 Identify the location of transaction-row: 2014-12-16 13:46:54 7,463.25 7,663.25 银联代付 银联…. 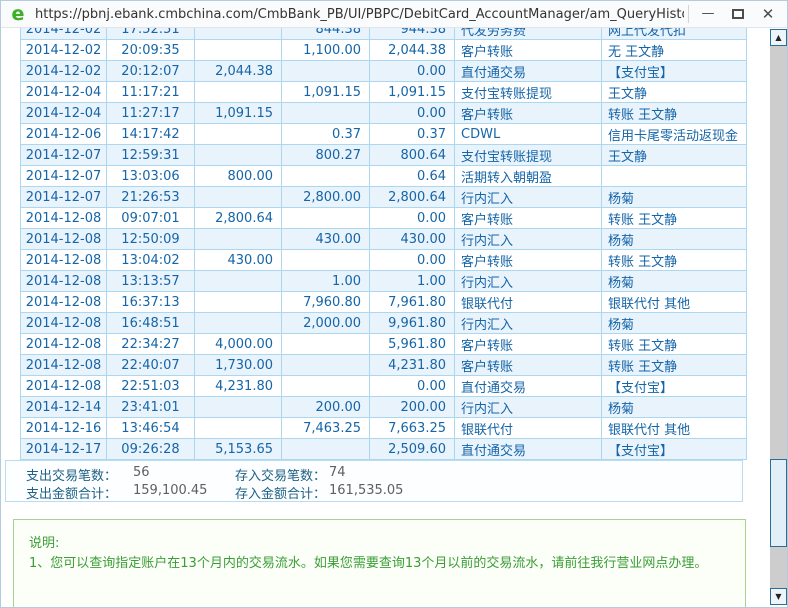
(383, 428).